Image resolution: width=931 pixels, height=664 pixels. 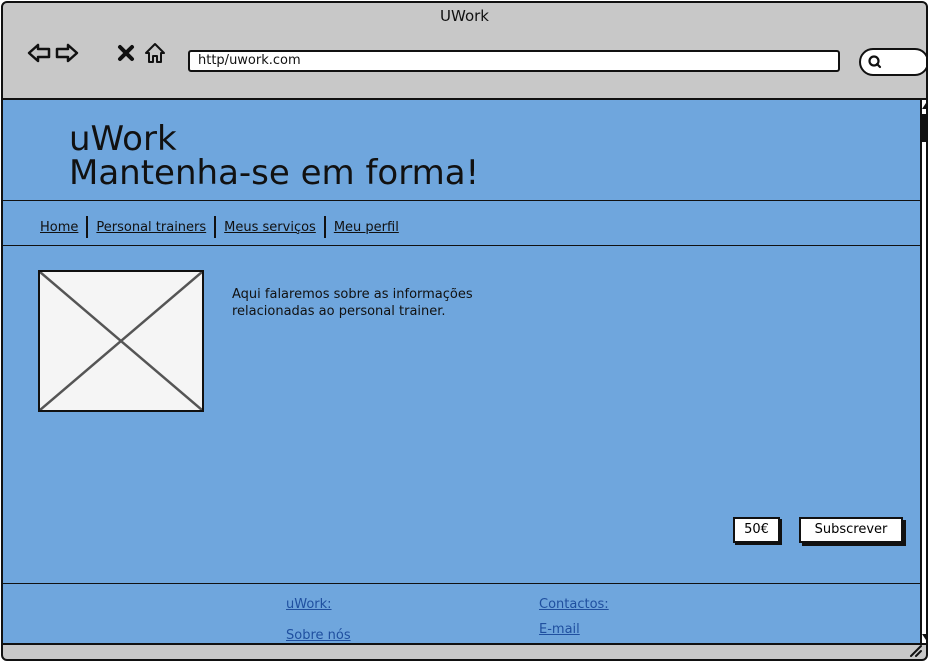 What do you see at coordinates (274, 173) in the screenshot?
I see `site-tagline: Mantenha-se em forma!` at bounding box center [274, 173].